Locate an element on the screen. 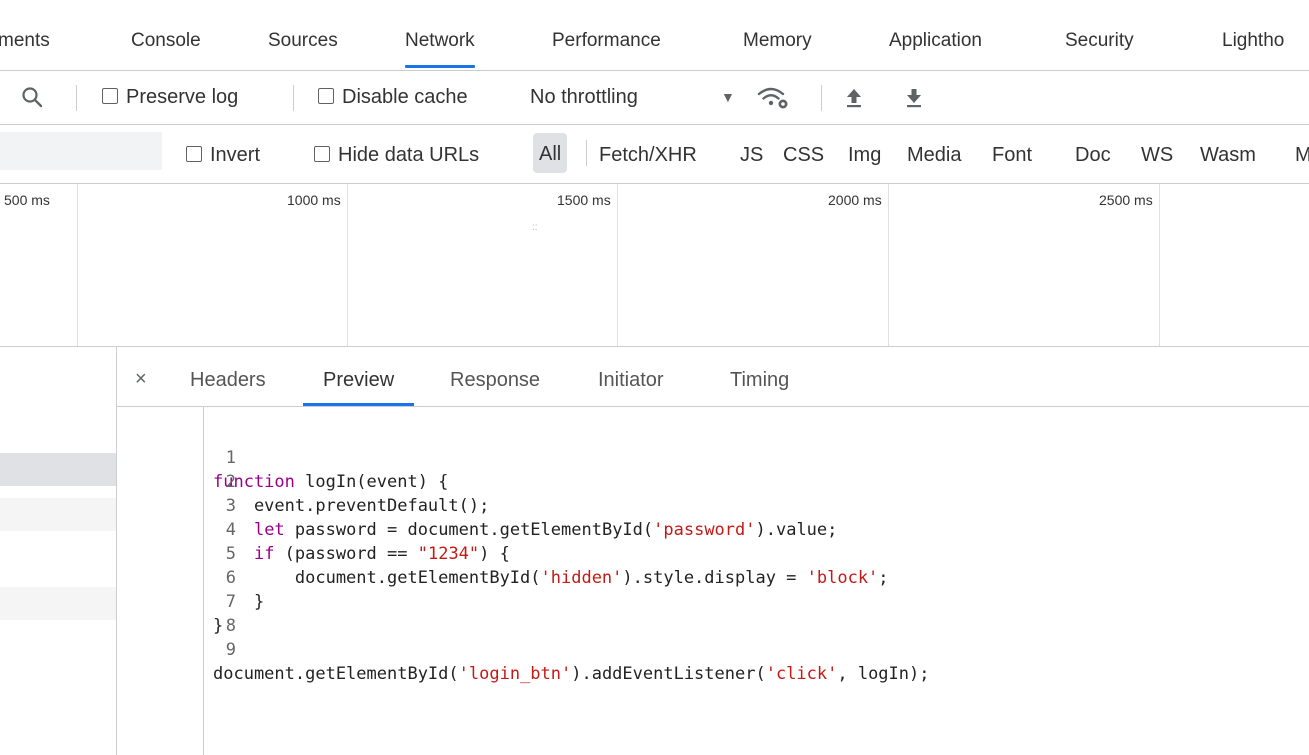 This screenshot has height=755, width=1309. download-icon is located at coordinates (914, 98).